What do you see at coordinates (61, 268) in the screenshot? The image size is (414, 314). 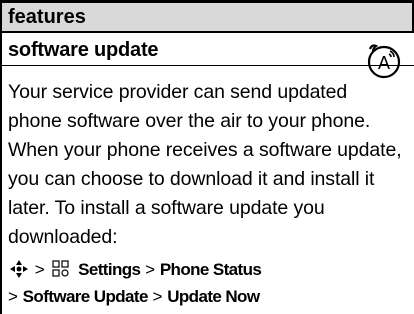 I see `settings-icon` at bounding box center [61, 268].